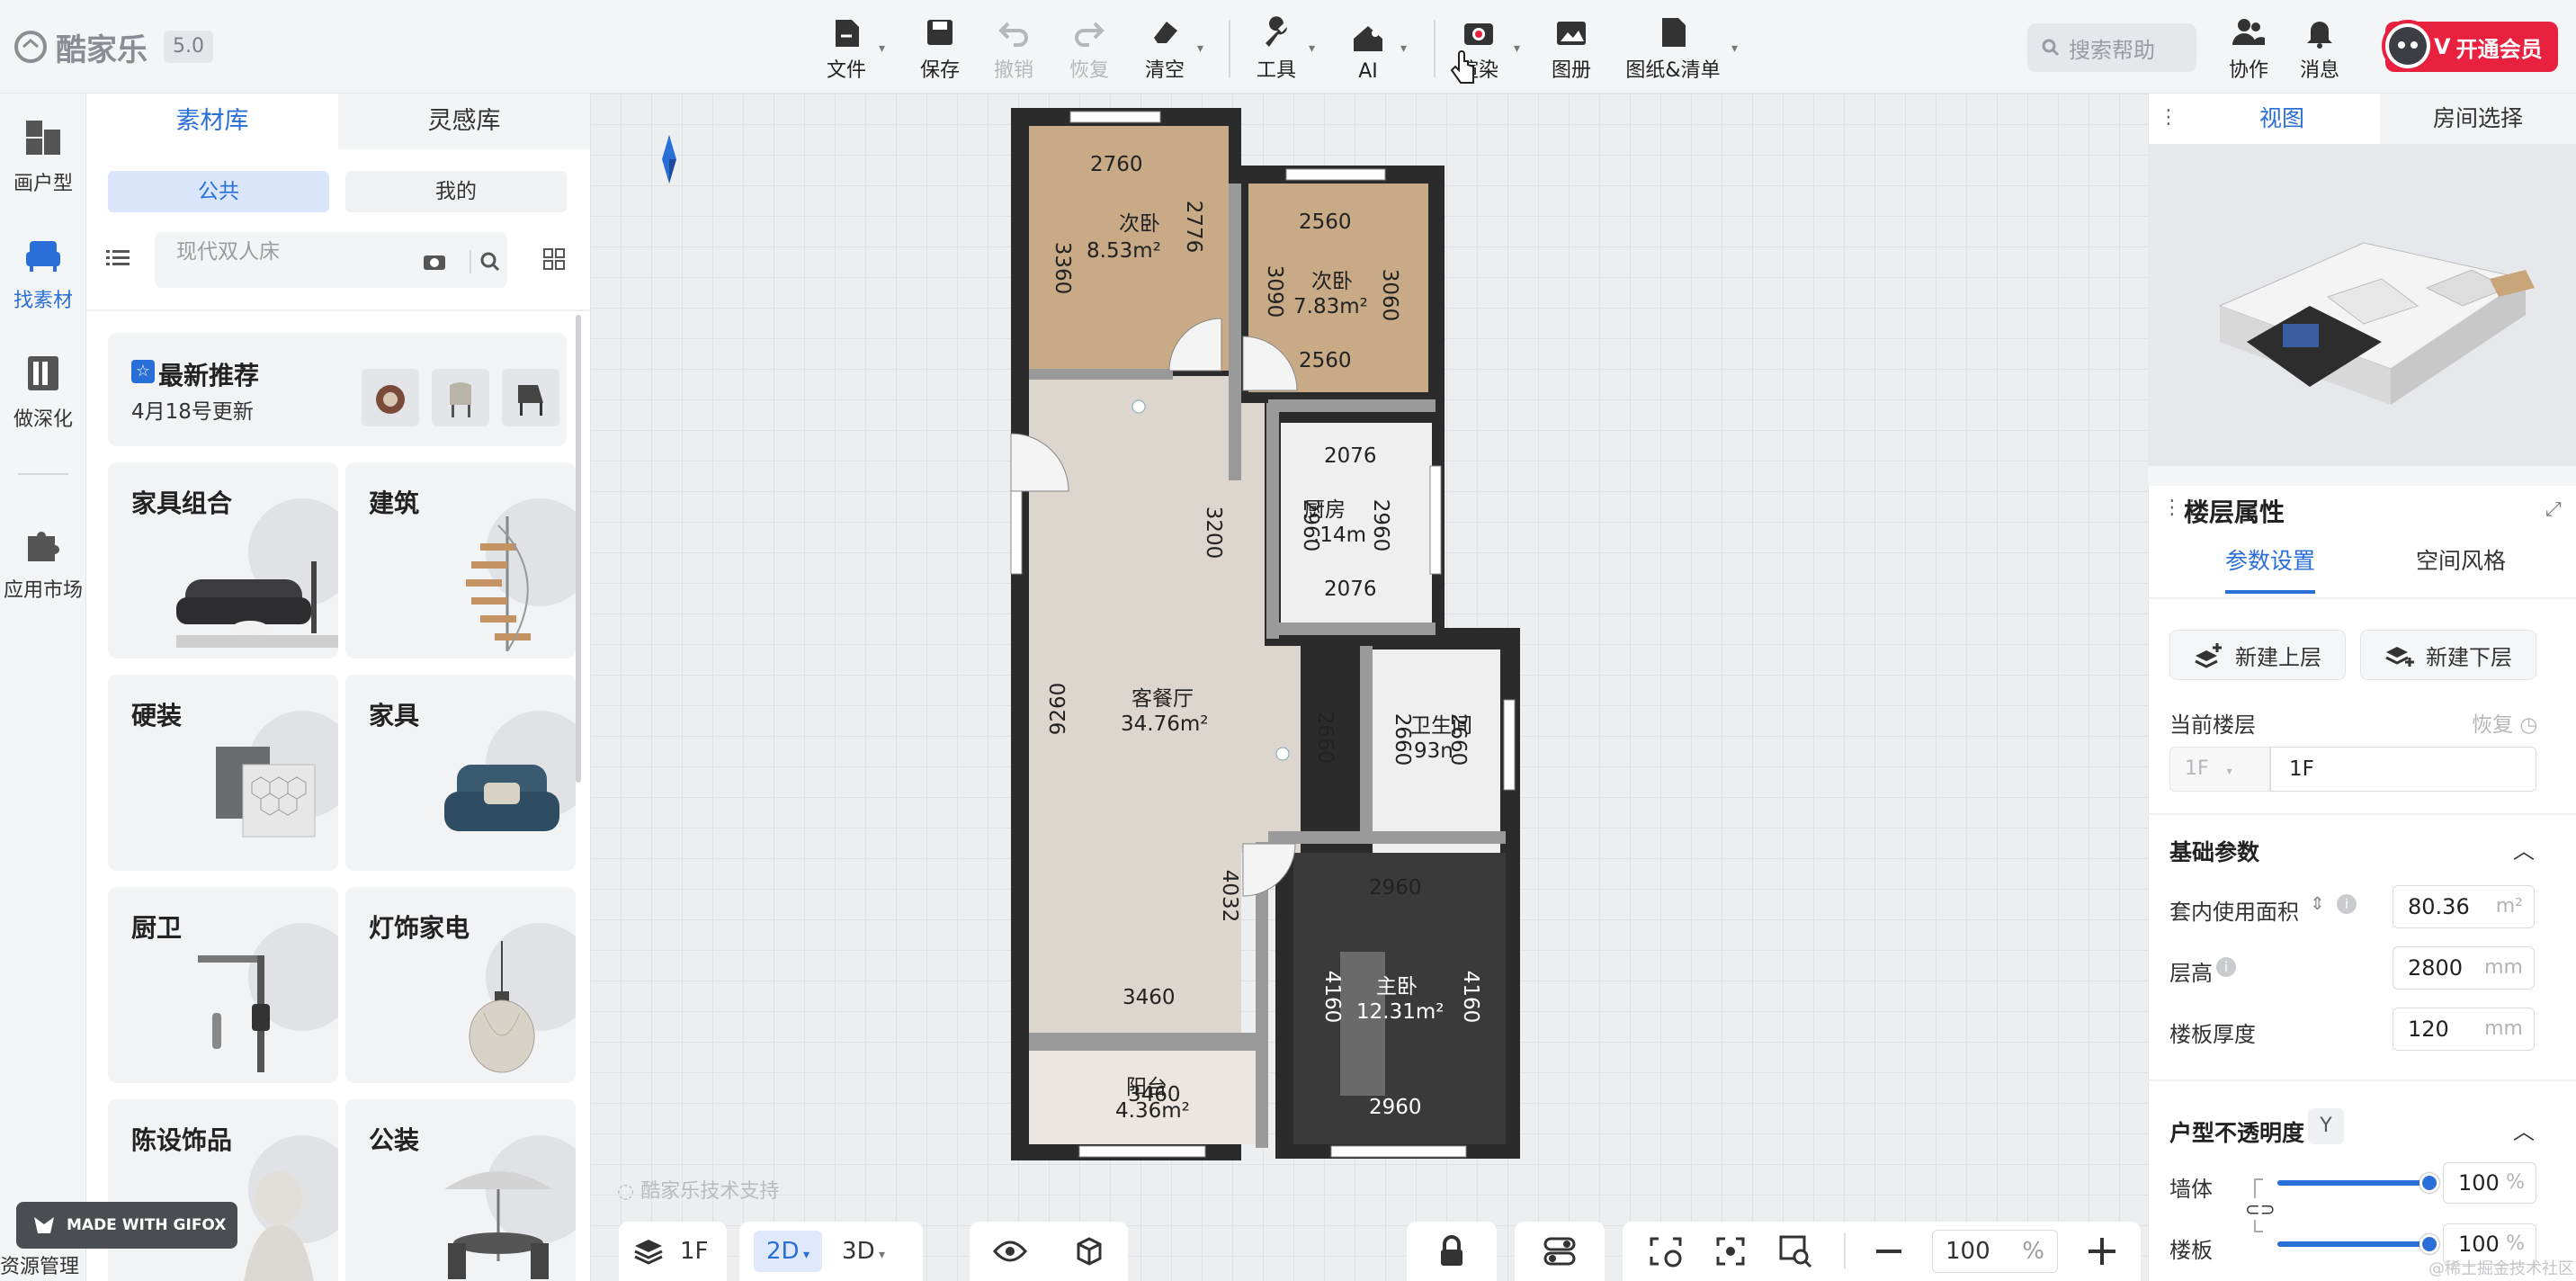 This screenshot has height=1281, width=2576. What do you see at coordinates (2102, 1251) in the screenshot?
I see `zoom-in-icon` at bounding box center [2102, 1251].